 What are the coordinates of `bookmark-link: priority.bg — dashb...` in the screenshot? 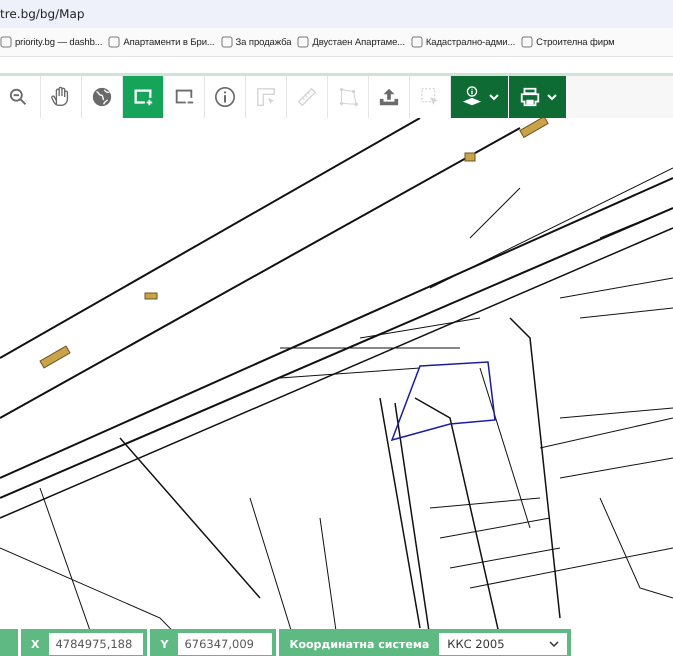 It's located at (58, 42).